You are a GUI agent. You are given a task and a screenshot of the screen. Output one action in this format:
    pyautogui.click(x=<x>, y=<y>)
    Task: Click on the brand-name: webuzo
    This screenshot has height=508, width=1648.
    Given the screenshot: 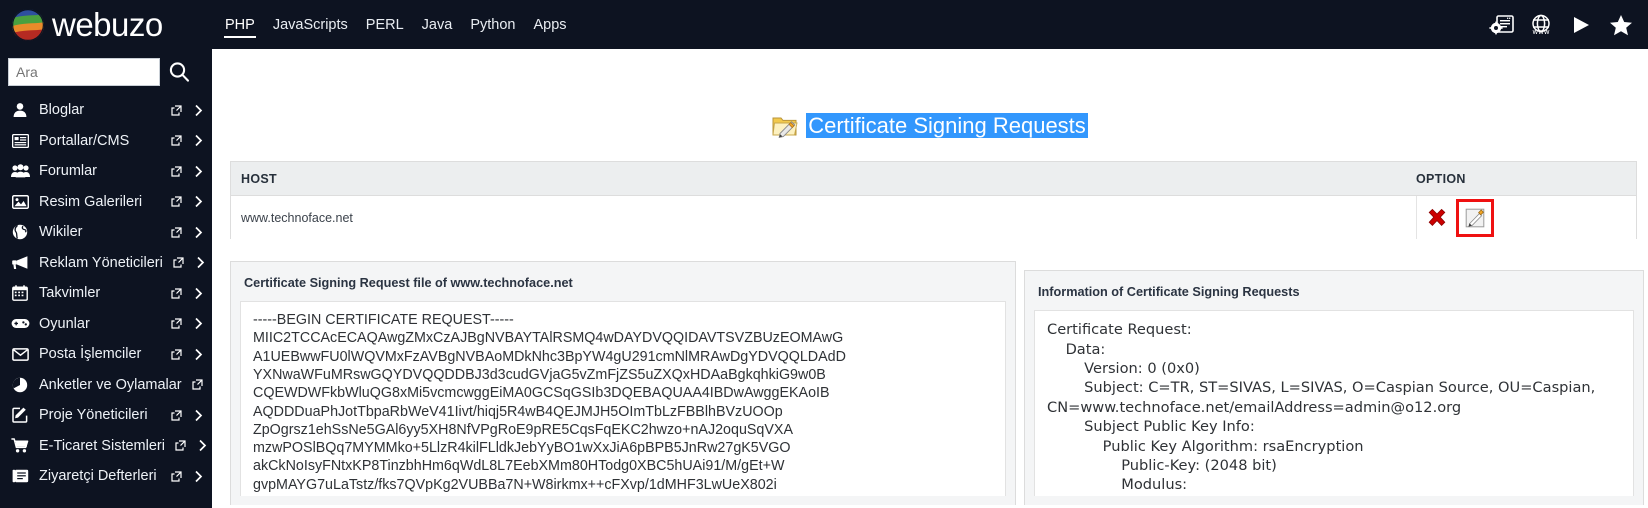 What is the action you would take?
    pyautogui.click(x=107, y=24)
    